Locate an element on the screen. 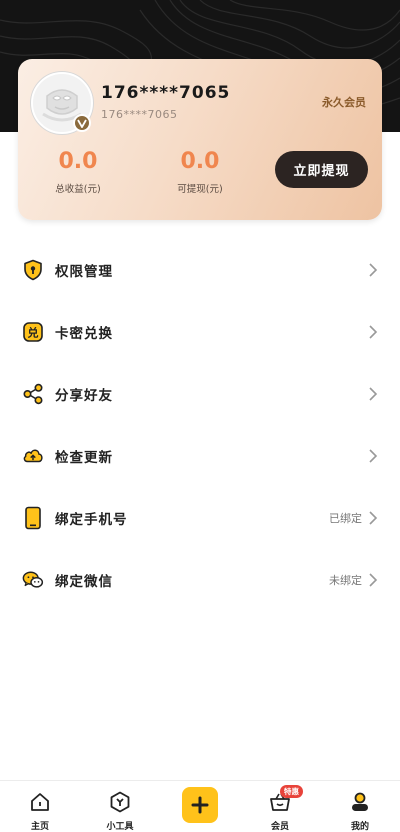 Image resolution: width=400 pixels, height=832 pixels. tools-hexagon-icon is located at coordinates (120, 802).